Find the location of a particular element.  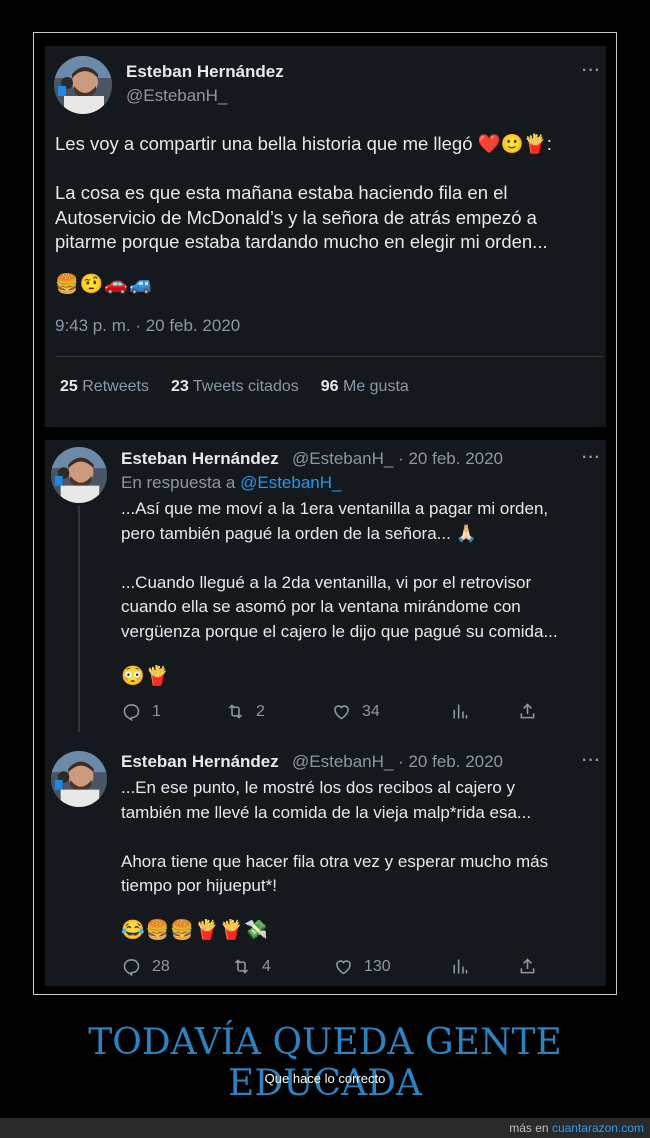

tweet-emojis: 😂🍔🍔🍟🍟💸 is located at coordinates (195, 930).